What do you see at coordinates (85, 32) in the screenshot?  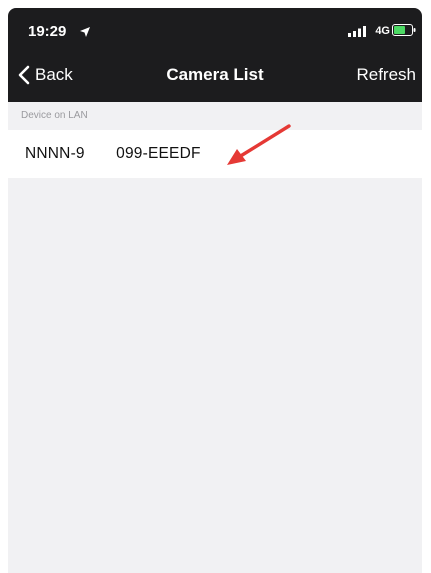 I see `location-arrow-icon` at bounding box center [85, 32].